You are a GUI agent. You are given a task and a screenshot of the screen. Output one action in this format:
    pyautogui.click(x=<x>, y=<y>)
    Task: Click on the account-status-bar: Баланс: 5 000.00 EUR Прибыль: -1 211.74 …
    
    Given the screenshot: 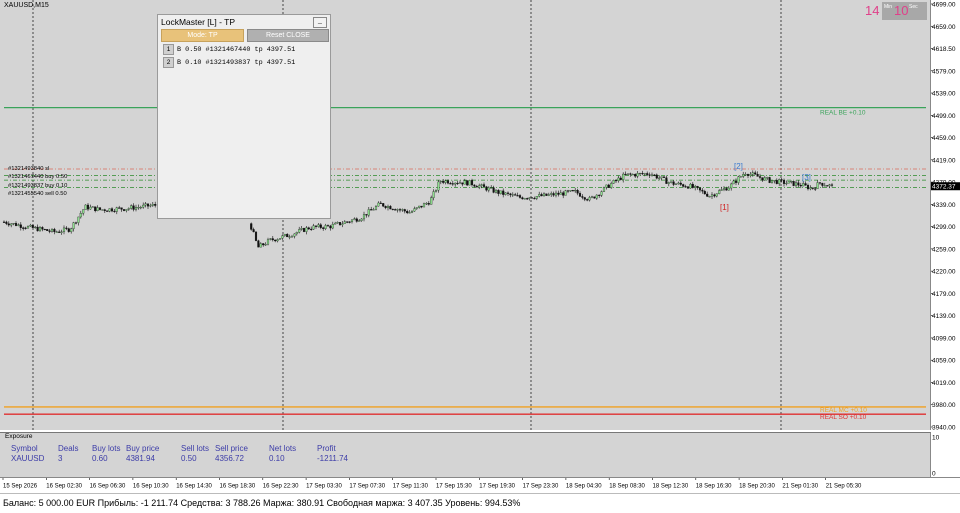 What is the action you would take?
    pyautogui.click(x=480, y=503)
    